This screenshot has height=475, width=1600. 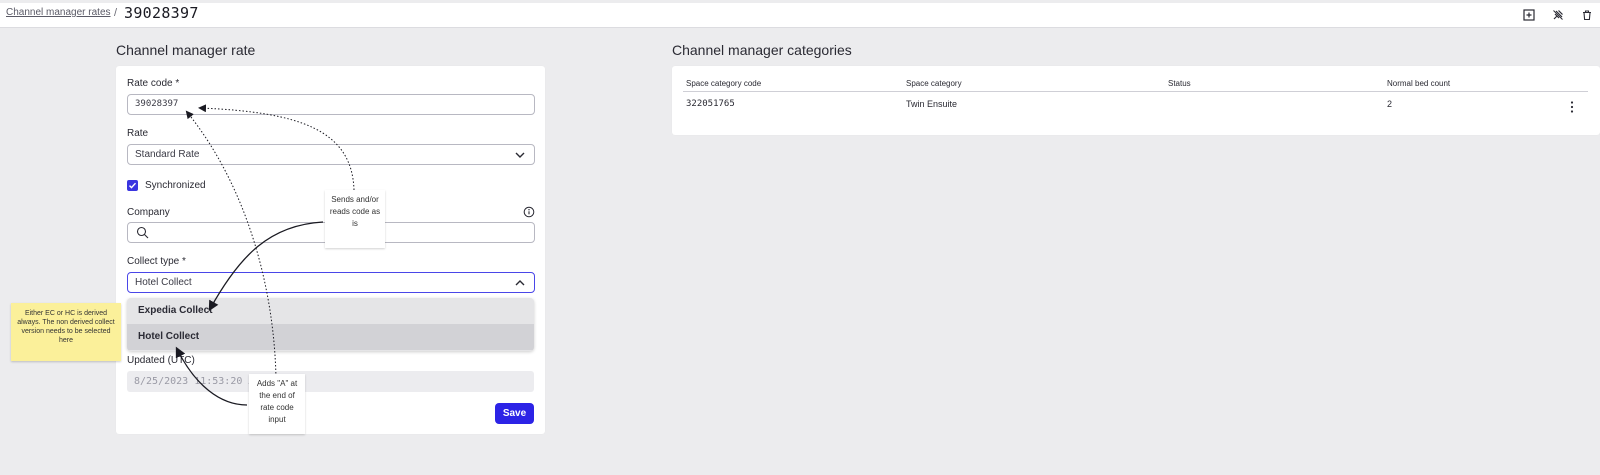 What do you see at coordinates (163, 282) in the screenshot?
I see `collect-type-value: Hotel Collect` at bounding box center [163, 282].